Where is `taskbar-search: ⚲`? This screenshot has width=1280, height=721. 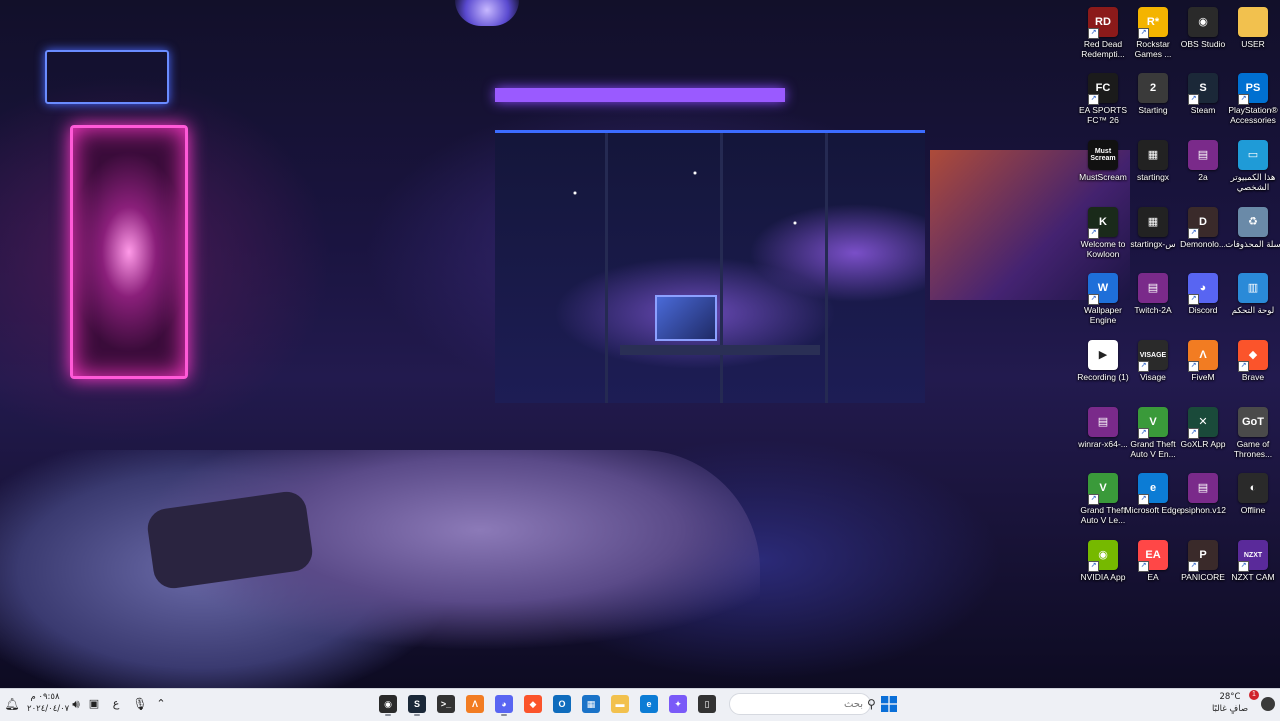
taskbar-search: ⚲ is located at coordinates (802, 704).